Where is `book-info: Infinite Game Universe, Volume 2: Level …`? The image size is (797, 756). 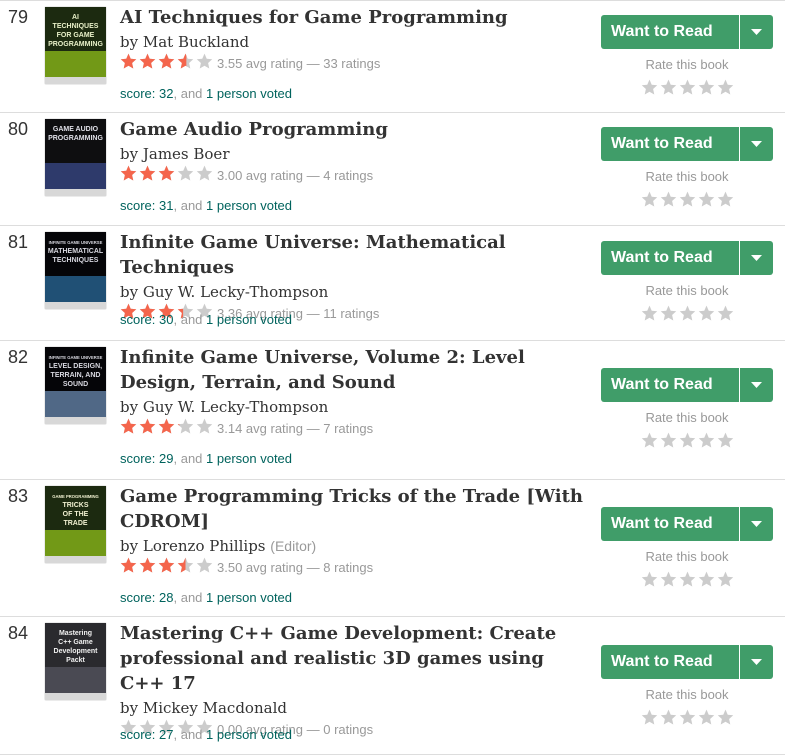 book-info: Infinite Game Universe, Volume 2: Level … is located at coordinates (355, 392).